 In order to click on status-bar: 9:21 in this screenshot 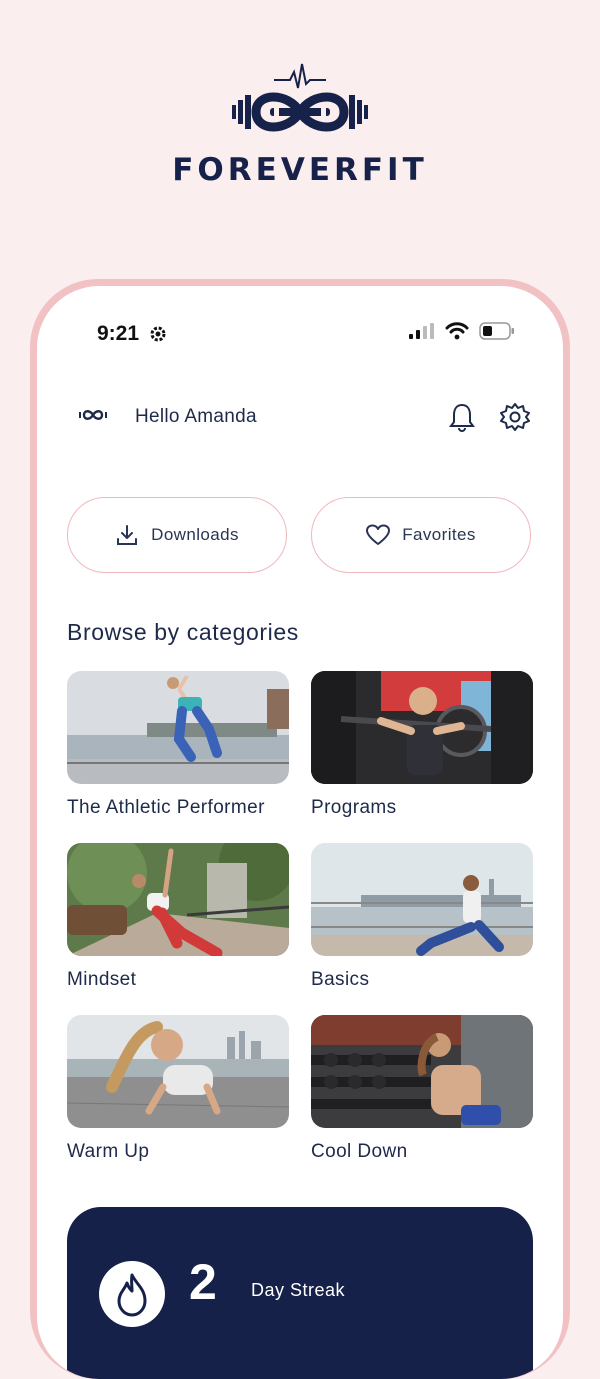, I will do `click(300, 331)`.